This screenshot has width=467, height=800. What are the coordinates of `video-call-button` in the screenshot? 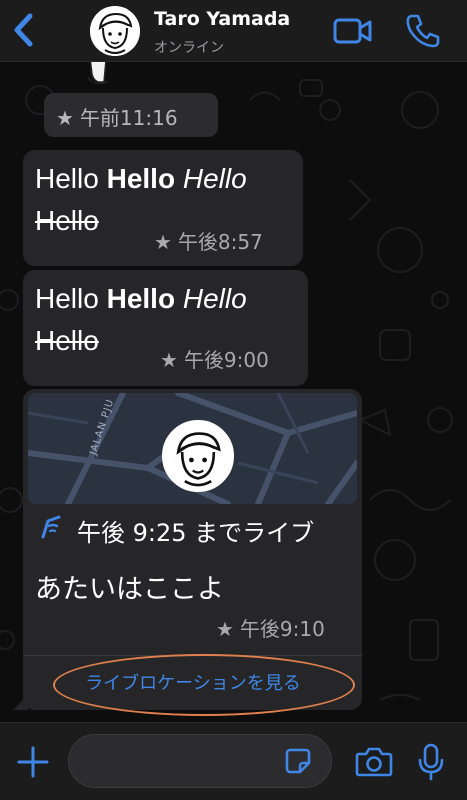 It's located at (353, 31).